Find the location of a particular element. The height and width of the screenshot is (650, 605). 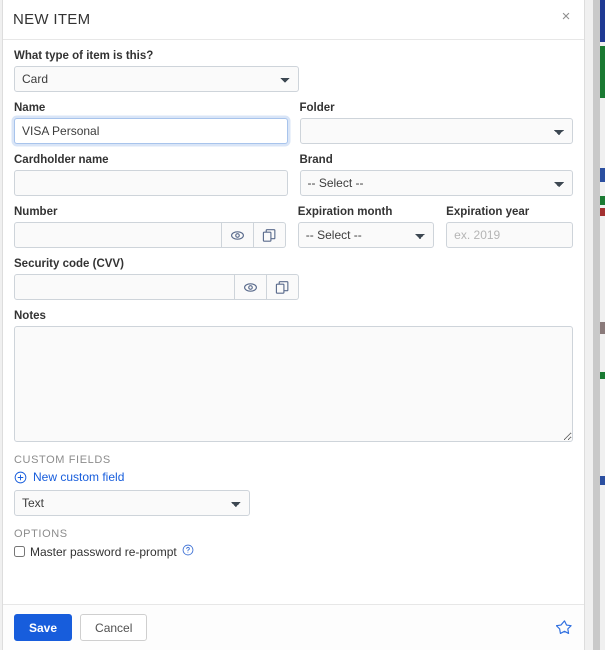

name-label: Name is located at coordinates (30, 108).